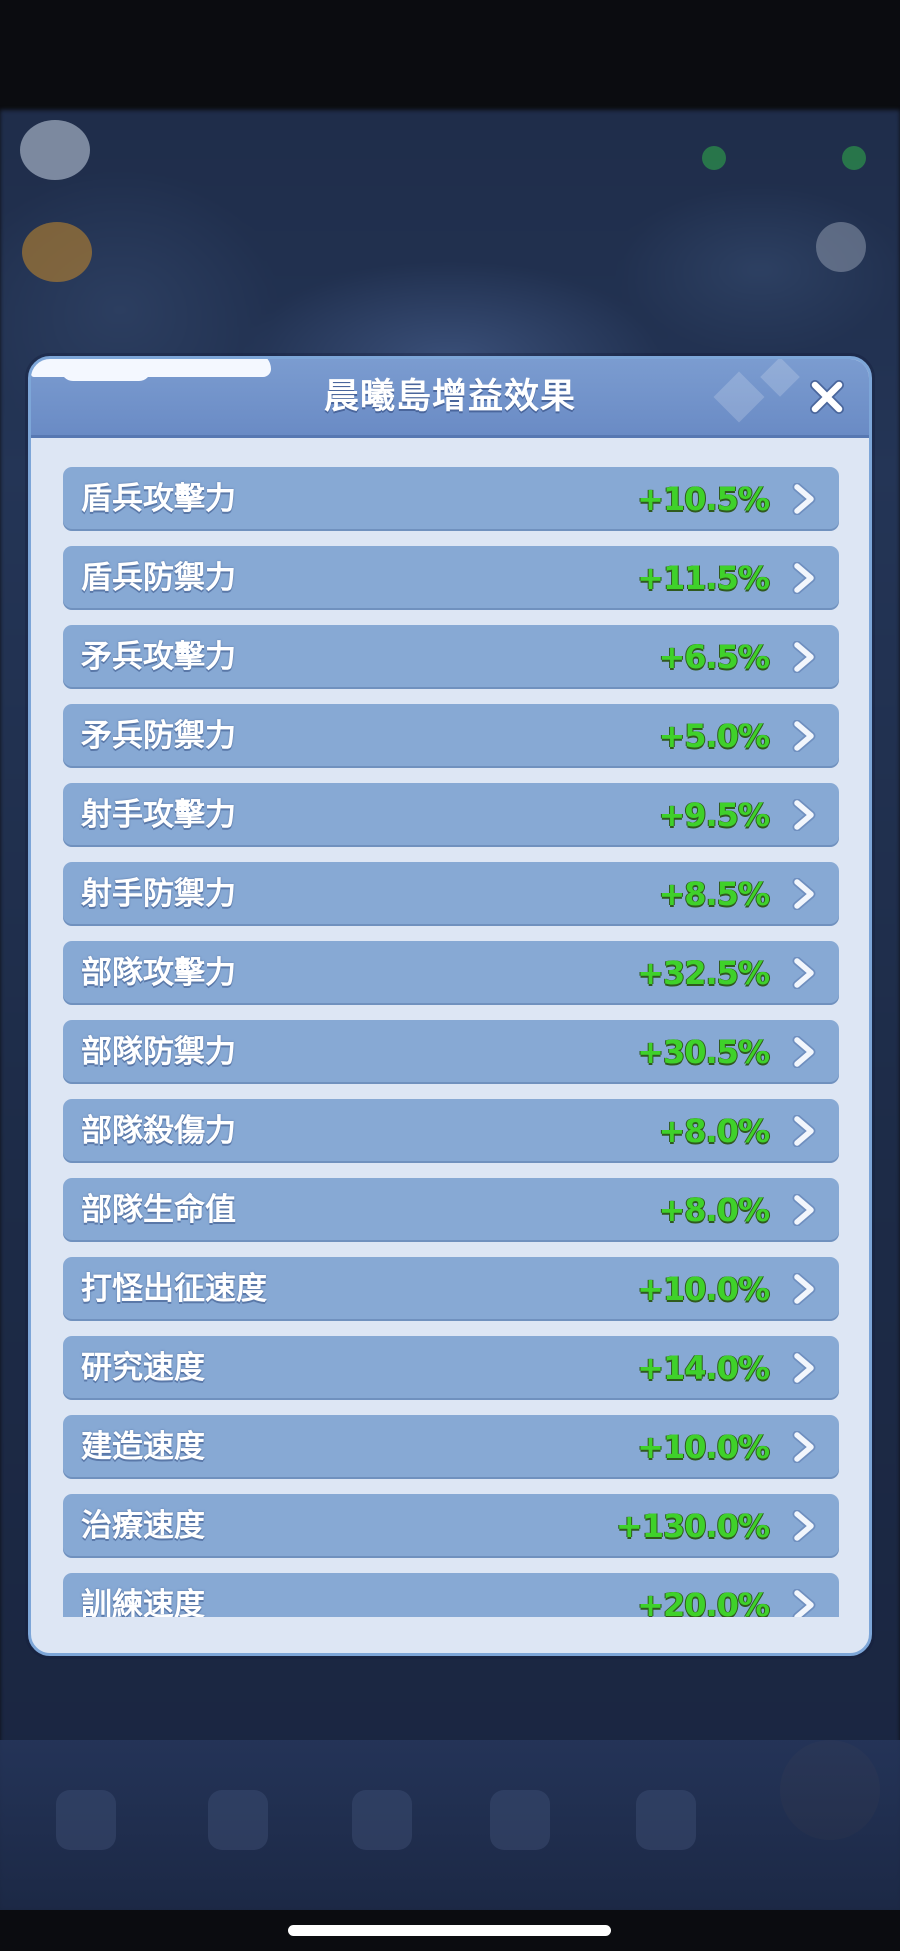 This screenshot has height=1951, width=900. What do you see at coordinates (158, 736) in the screenshot?
I see `buff-label: 矛兵防禦力` at bounding box center [158, 736].